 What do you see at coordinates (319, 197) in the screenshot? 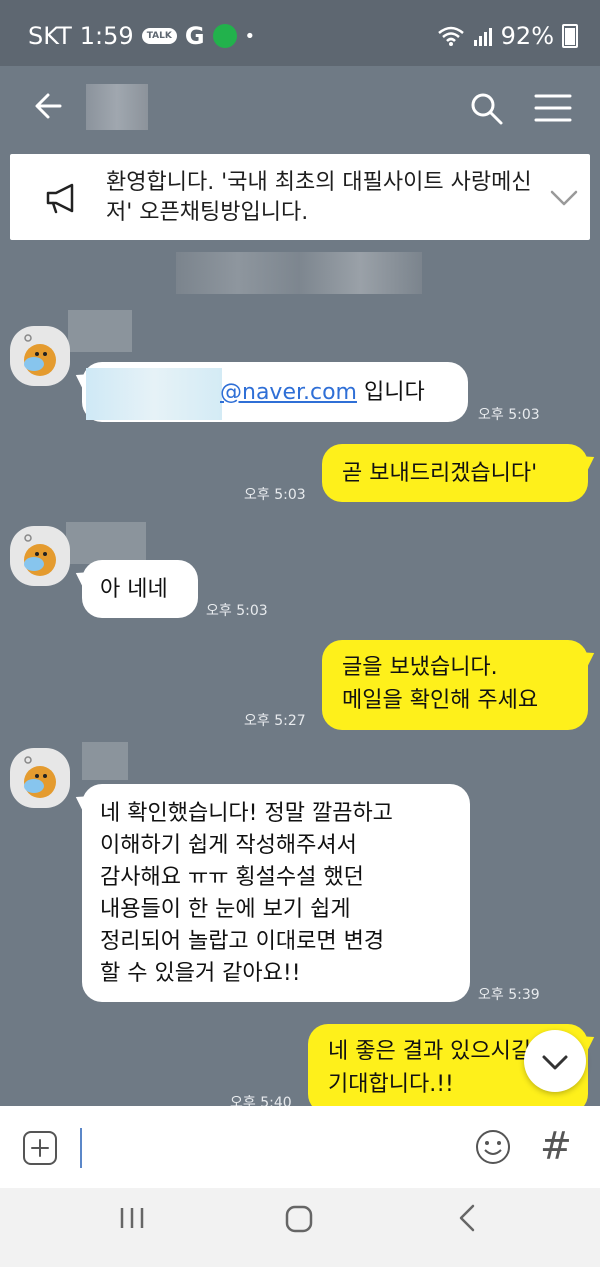
I see `notice-text: 환영합니다. '국내 최초의 대필사이트 사랑메신저' 오픈채팅방입니다.` at bounding box center [319, 197].